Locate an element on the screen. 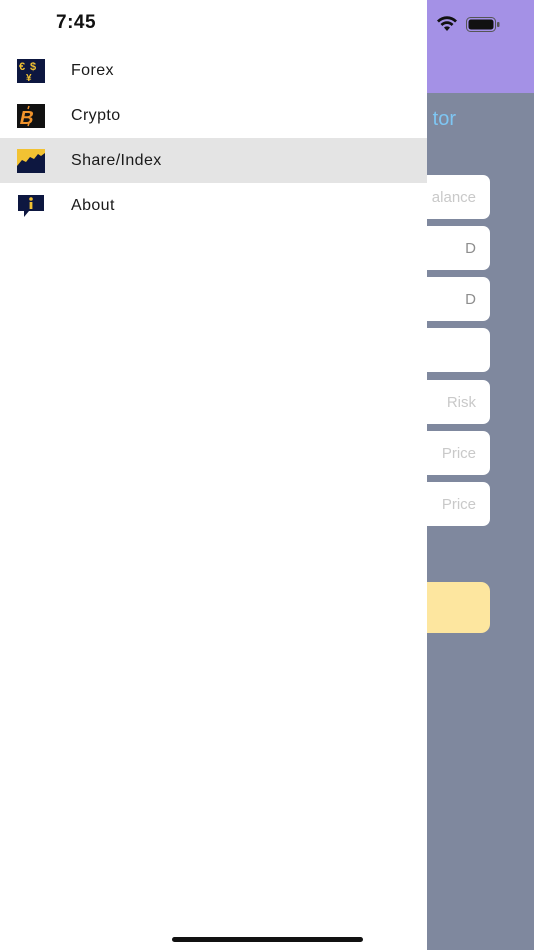  home-indicator is located at coordinates (267, 939).